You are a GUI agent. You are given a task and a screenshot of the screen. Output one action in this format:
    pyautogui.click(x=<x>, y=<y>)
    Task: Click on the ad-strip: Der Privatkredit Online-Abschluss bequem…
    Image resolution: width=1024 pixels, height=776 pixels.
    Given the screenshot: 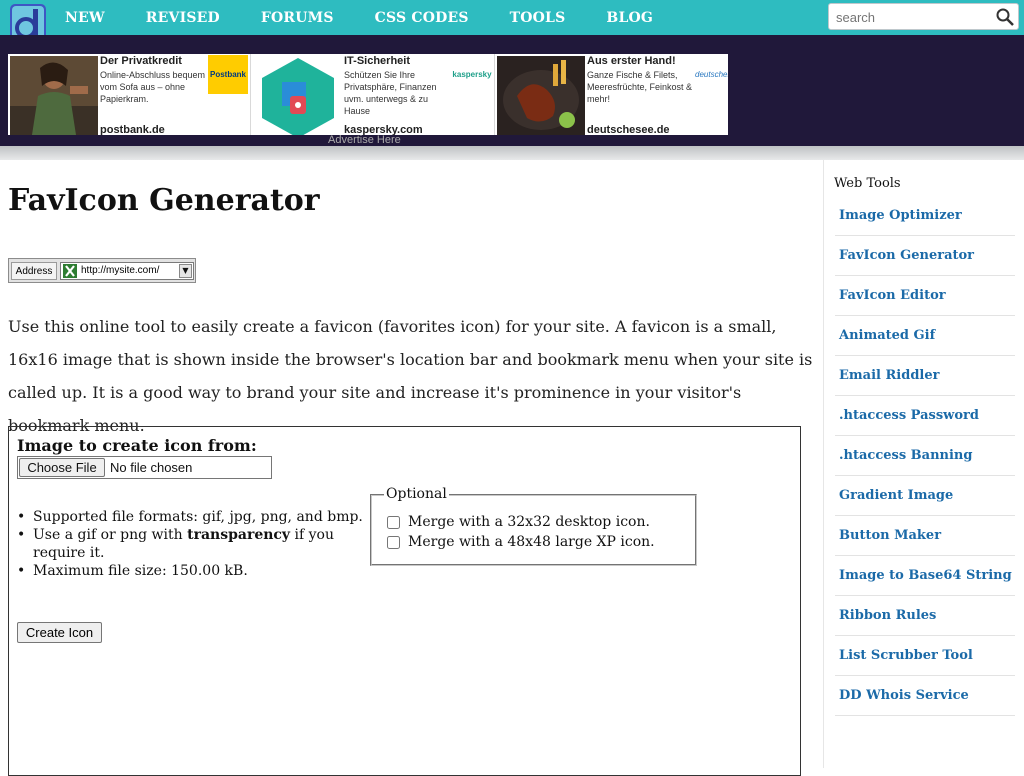 What is the action you would take?
    pyautogui.click(x=368, y=94)
    